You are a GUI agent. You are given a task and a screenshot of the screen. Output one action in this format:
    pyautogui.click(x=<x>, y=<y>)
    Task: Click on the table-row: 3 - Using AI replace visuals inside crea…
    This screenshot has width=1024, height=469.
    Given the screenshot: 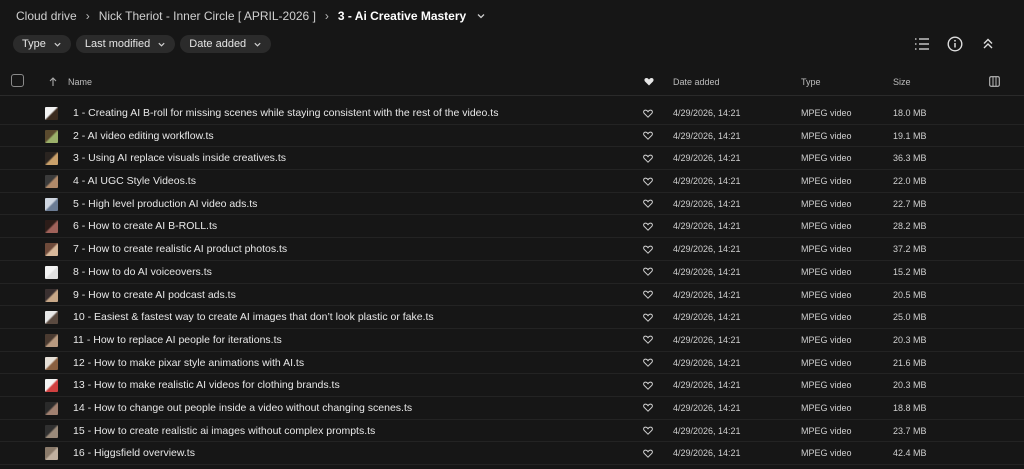 What is the action you would take?
    pyautogui.click(x=512, y=159)
    